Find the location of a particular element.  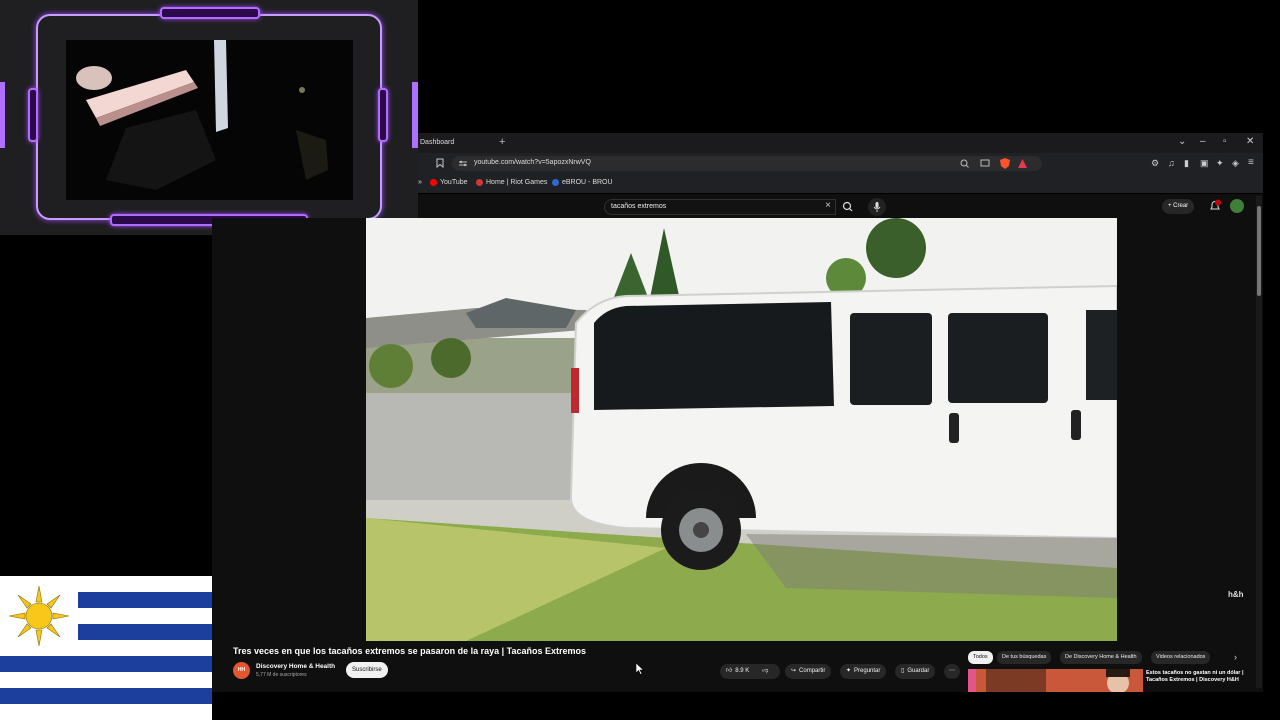

search-icon is located at coordinates (847, 206).